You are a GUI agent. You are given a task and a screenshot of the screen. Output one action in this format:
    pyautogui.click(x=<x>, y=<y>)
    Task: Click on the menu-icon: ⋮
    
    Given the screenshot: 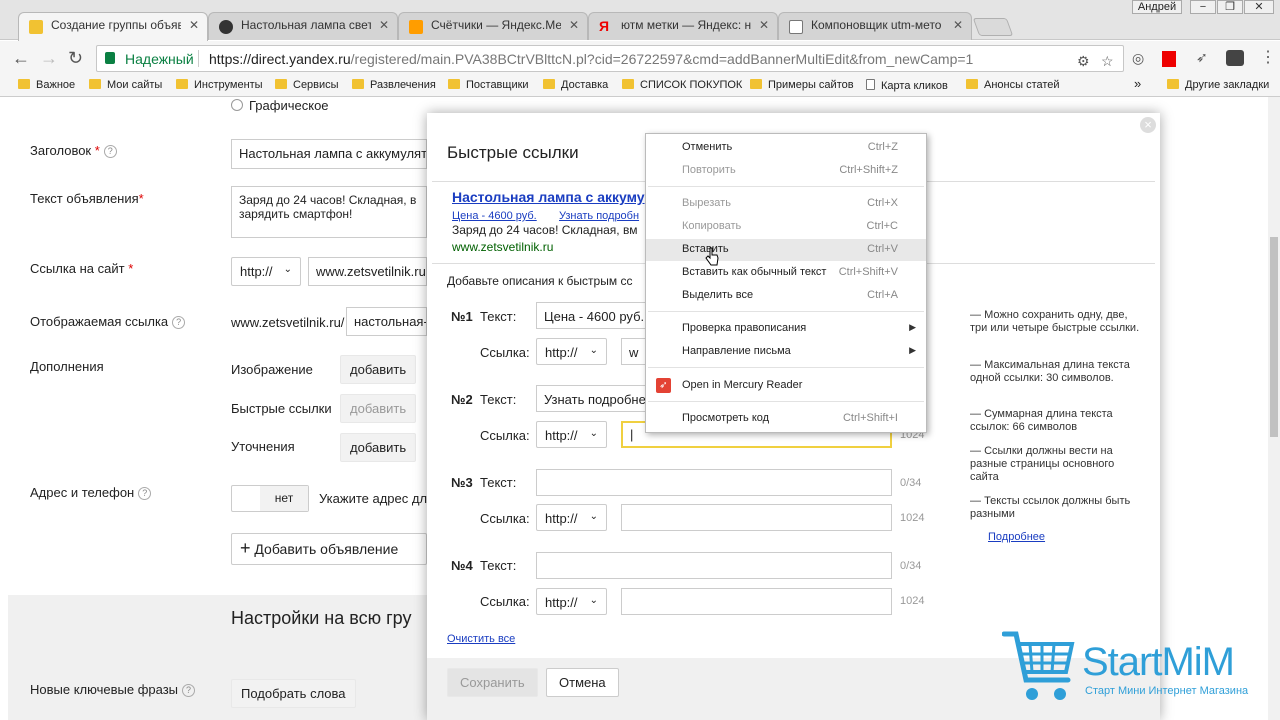 What is the action you would take?
    pyautogui.click(x=1268, y=57)
    